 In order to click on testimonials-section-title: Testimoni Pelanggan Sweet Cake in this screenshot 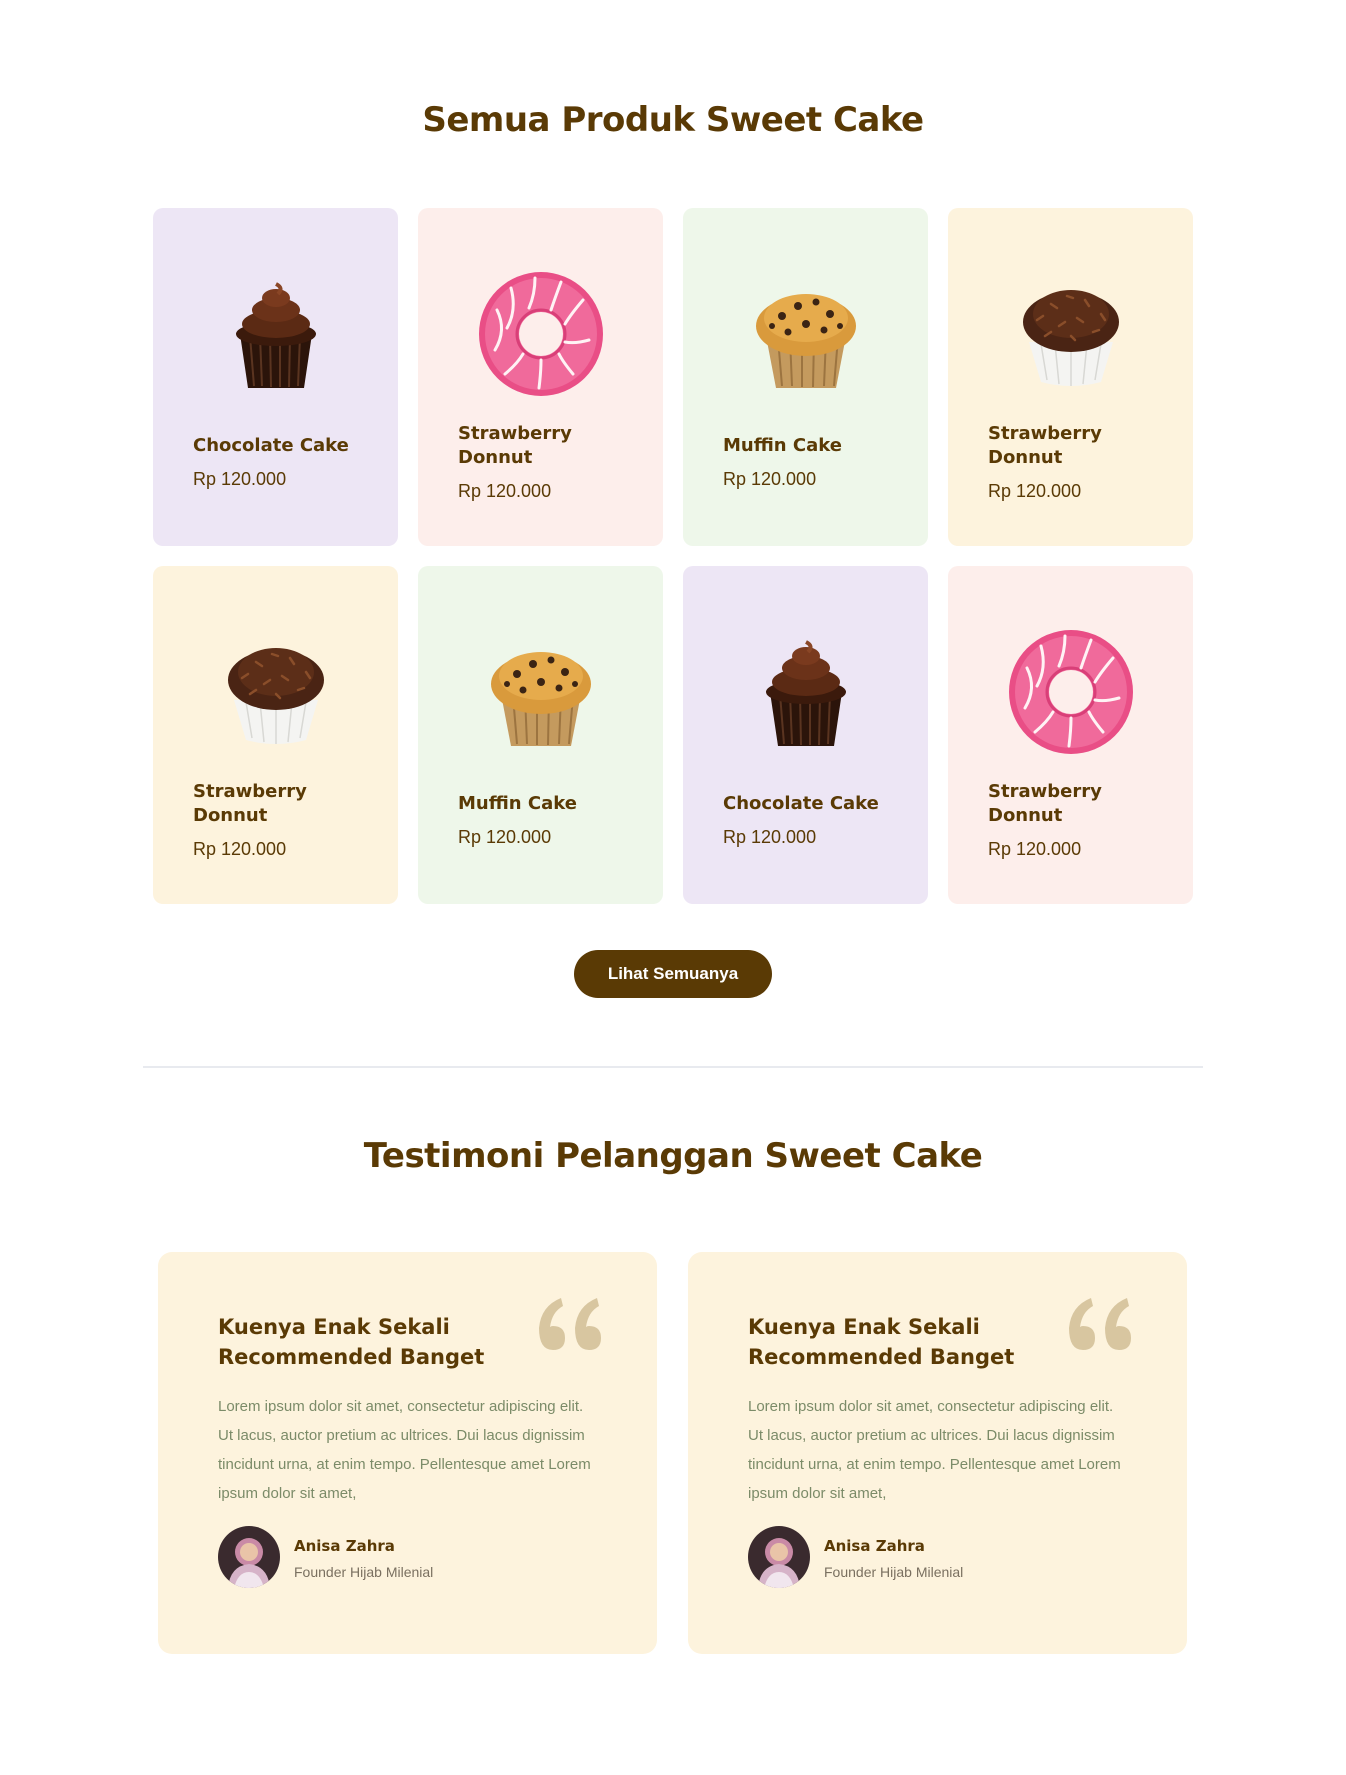, I will do `click(673, 1156)`.